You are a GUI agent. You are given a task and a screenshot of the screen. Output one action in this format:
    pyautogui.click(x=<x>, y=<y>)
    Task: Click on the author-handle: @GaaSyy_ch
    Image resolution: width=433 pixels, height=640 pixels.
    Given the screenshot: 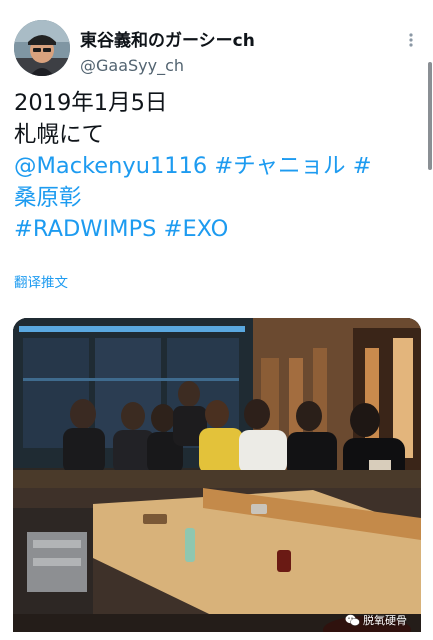 What is the action you would take?
    pyautogui.click(x=132, y=65)
    